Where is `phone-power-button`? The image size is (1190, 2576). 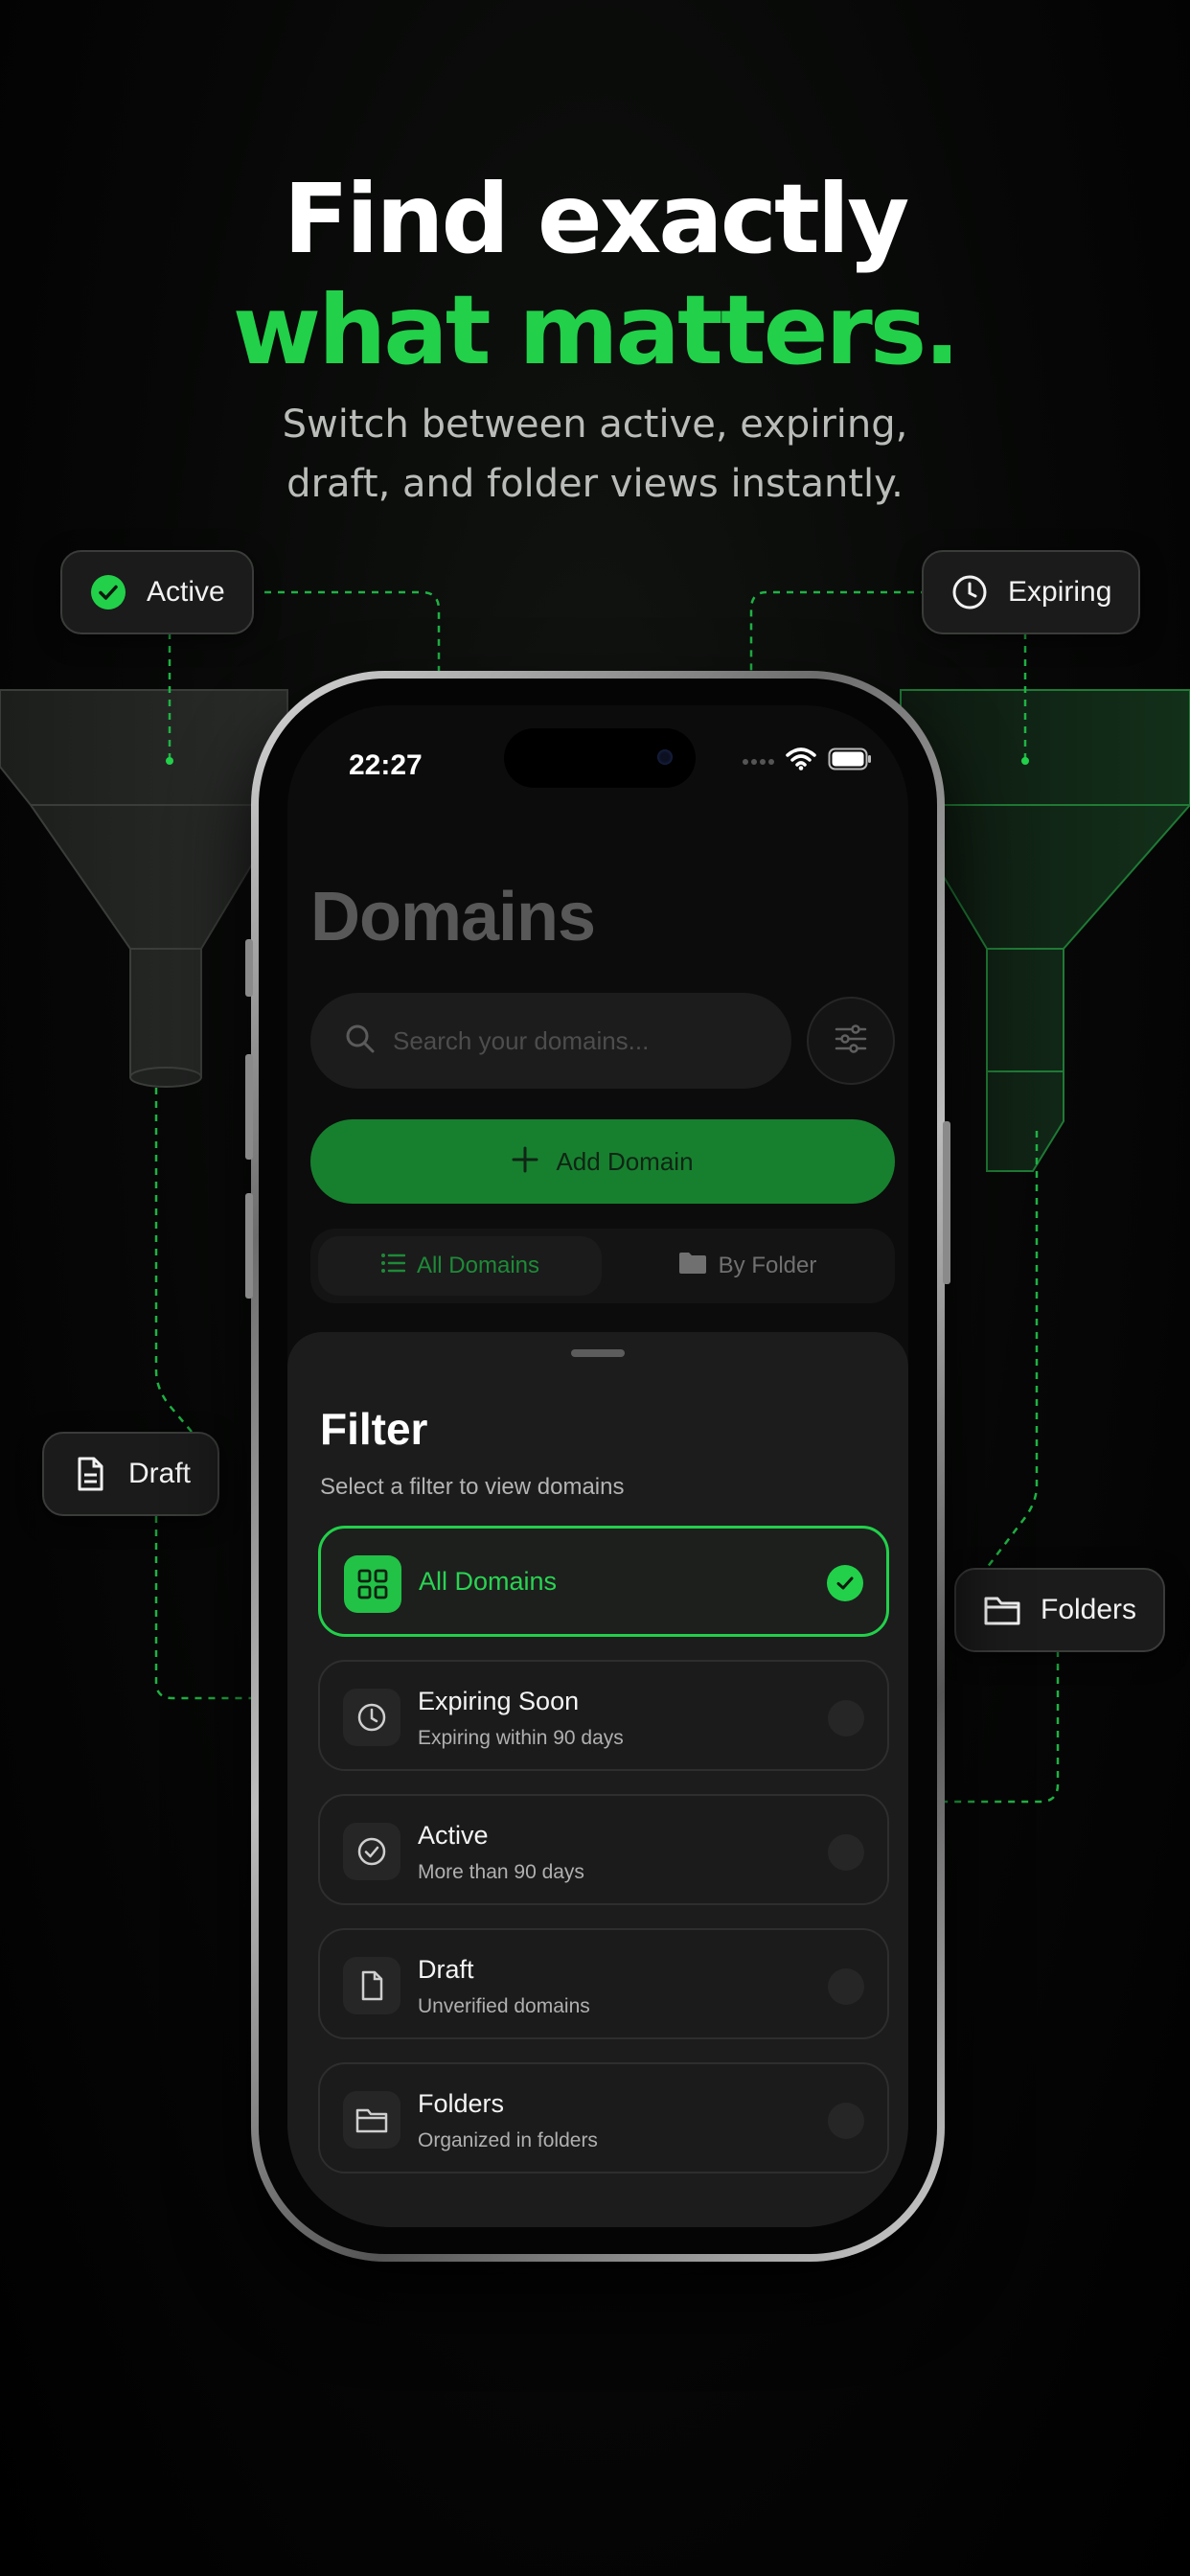 phone-power-button is located at coordinates (947, 1202).